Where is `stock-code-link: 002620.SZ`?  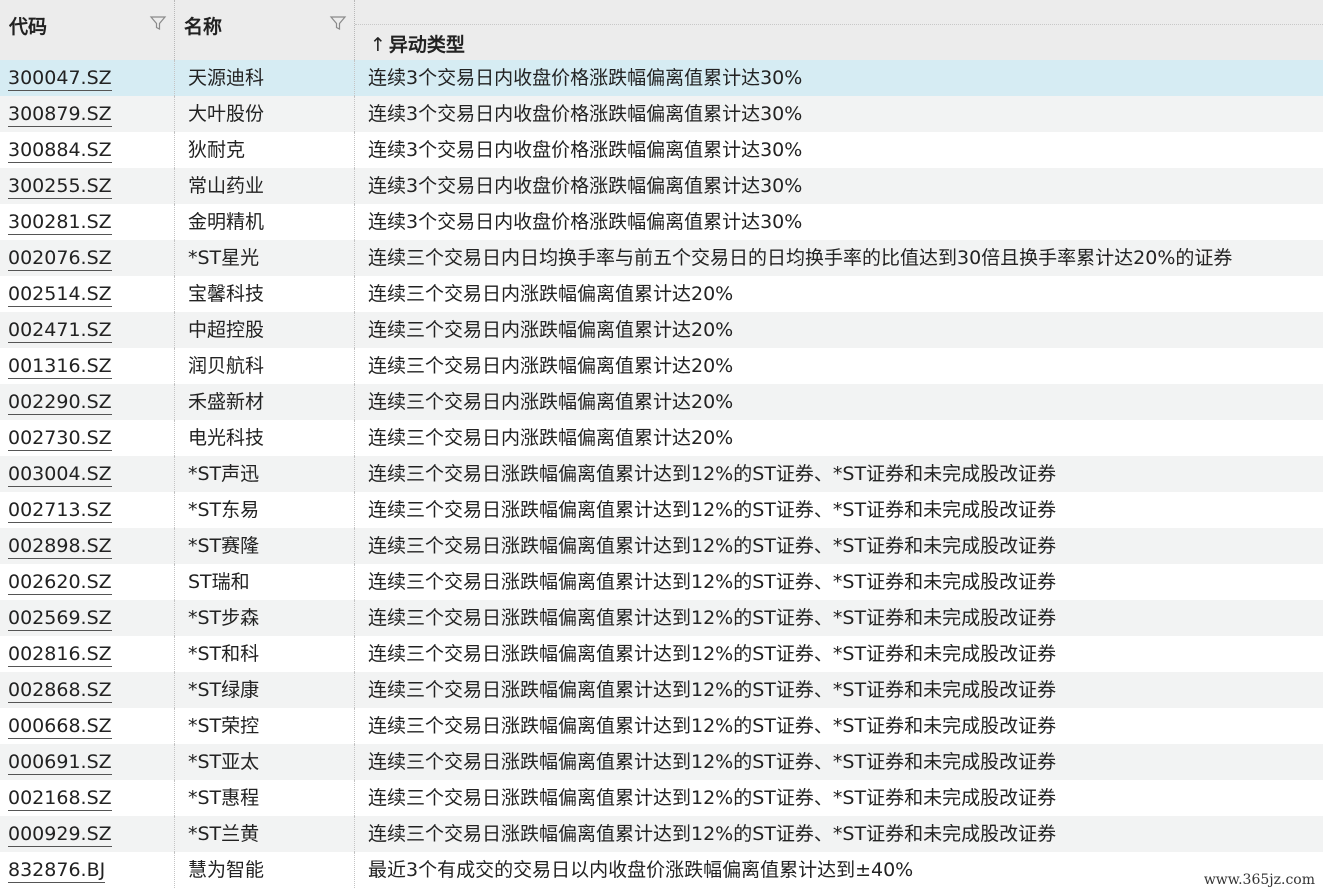 stock-code-link: 002620.SZ is located at coordinates (60, 583).